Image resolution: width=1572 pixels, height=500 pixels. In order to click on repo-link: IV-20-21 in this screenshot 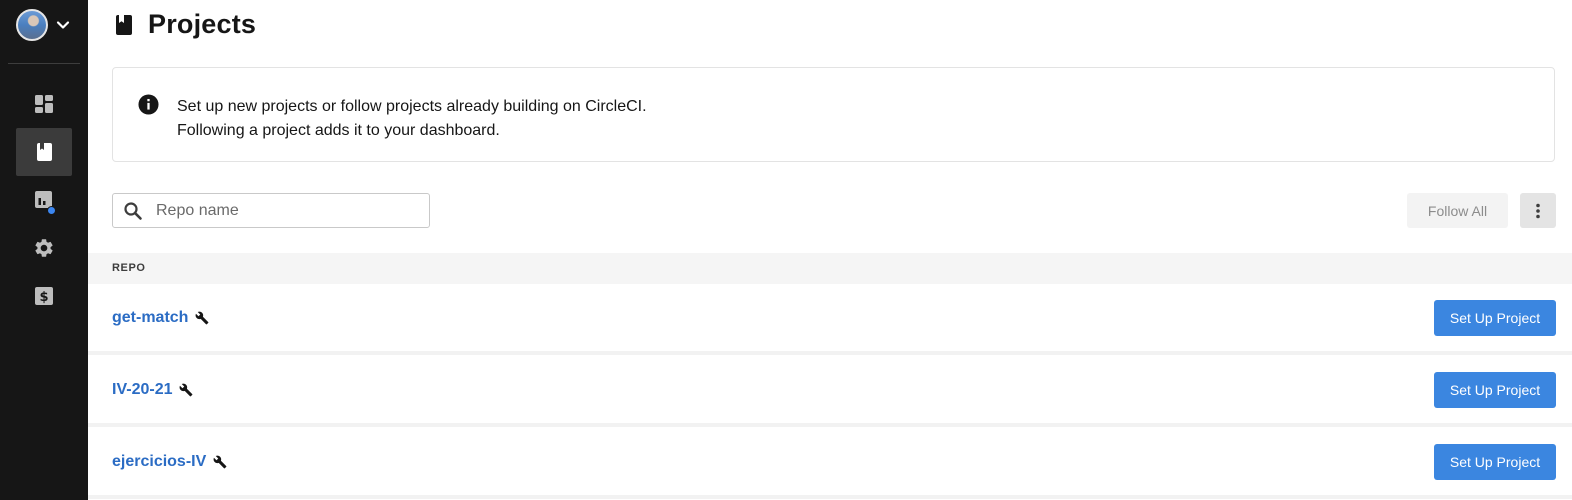, I will do `click(142, 390)`.